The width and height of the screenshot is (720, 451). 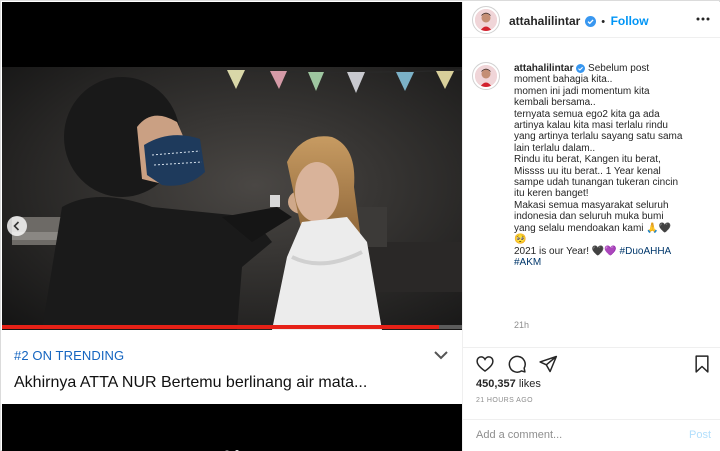 What do you see at coordinates (589, 217) in the screenshot?
I see `caption-line: indonesia dan seluruh muka bumi` at bounding box center [589, 217].